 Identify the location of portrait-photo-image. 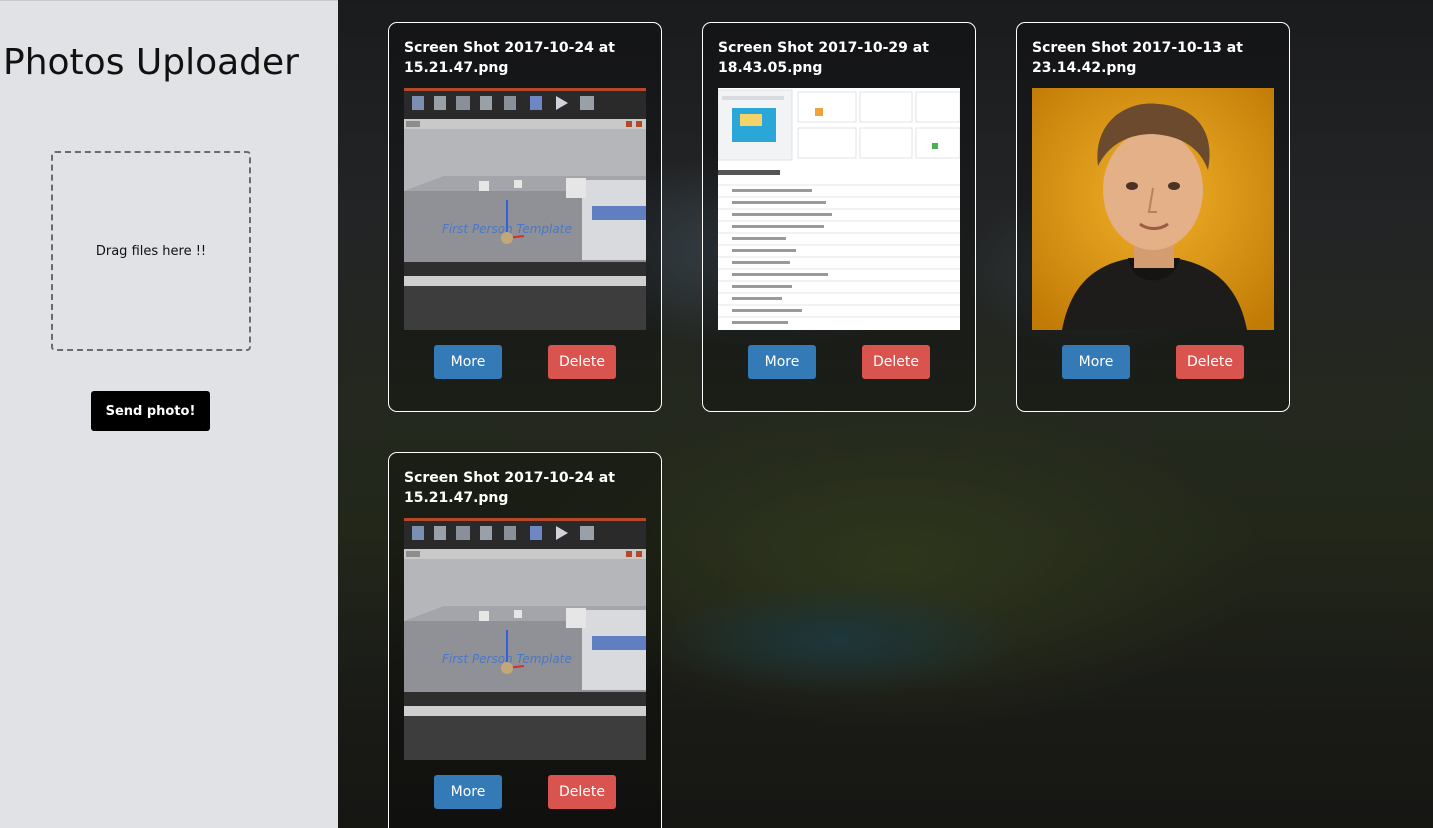
(1153, 209).